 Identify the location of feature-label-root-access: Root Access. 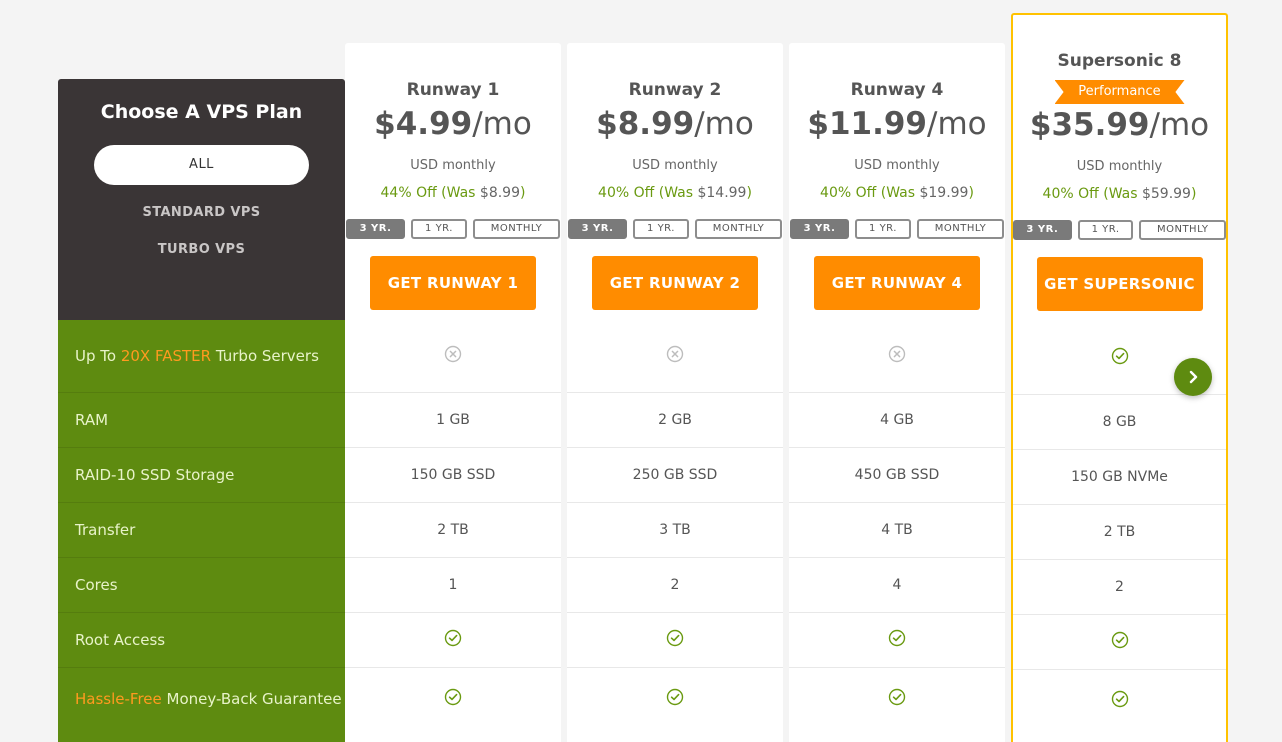
(201, 640).